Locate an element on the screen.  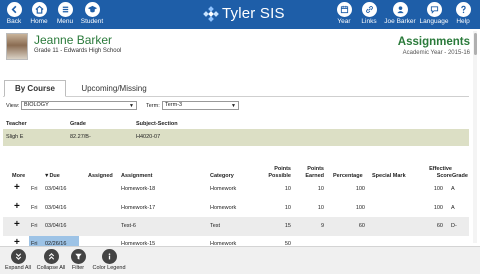
back-button: Back is located at coordinates (14, 13).